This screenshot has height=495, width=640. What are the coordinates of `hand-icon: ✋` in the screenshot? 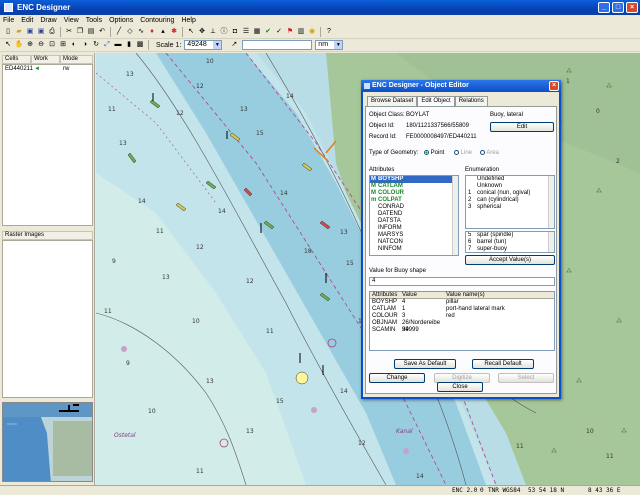 It's located at (19, 45).